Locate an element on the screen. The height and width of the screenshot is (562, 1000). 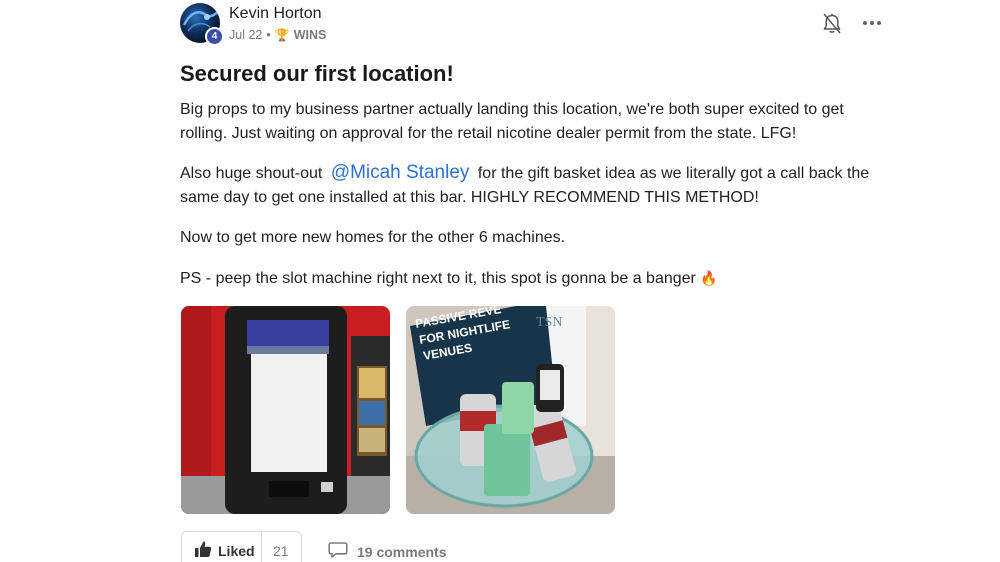
comments-link: 19 comments is located at coordinates (387, 551).